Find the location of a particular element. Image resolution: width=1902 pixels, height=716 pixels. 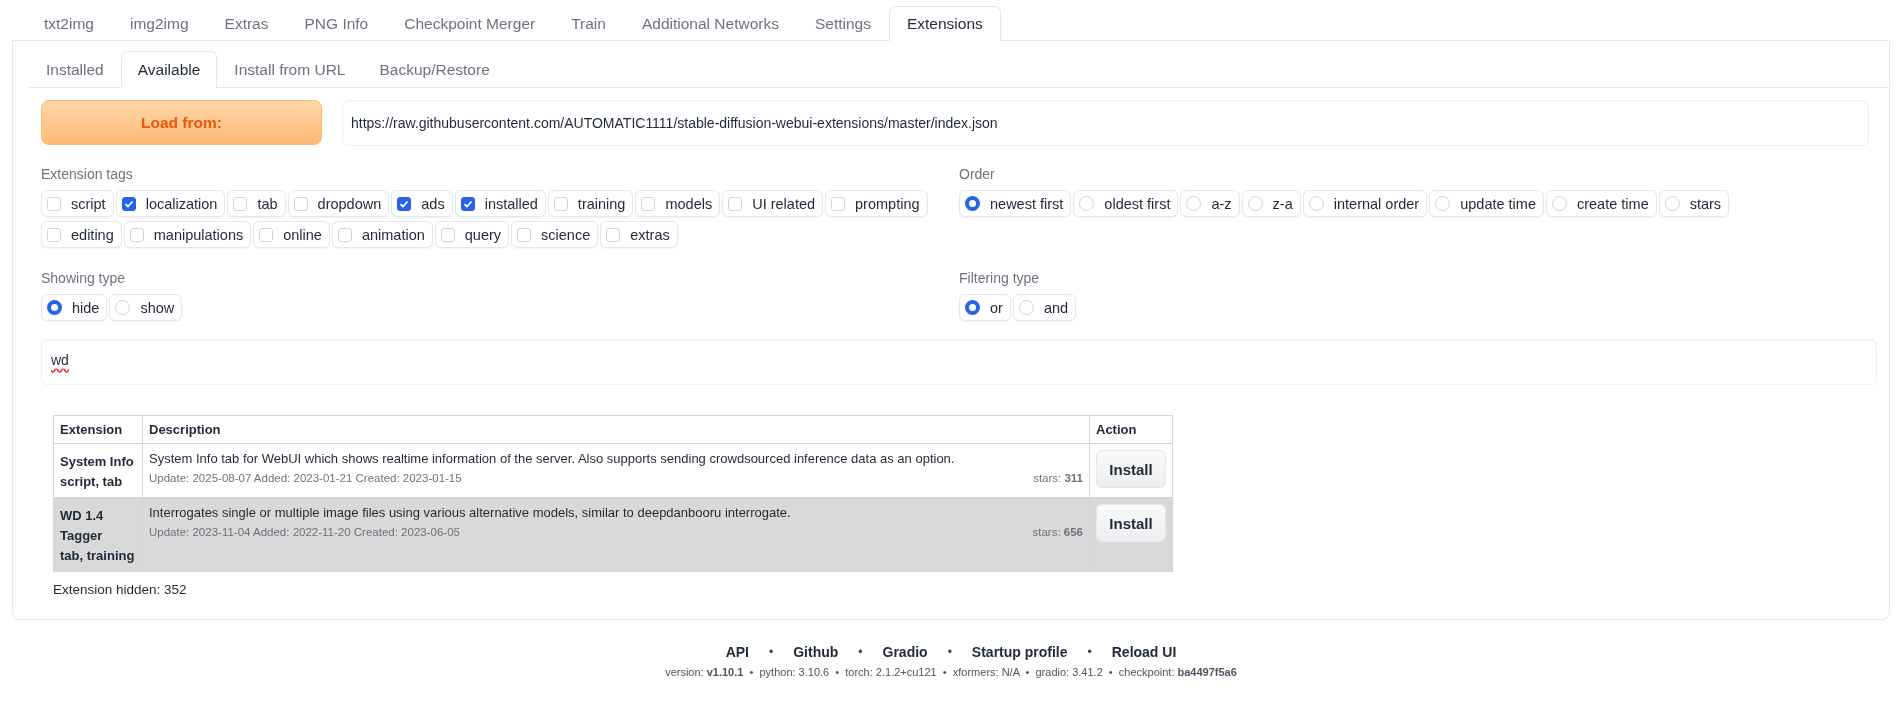

tab: Installed is located at coordinates (75, 69).